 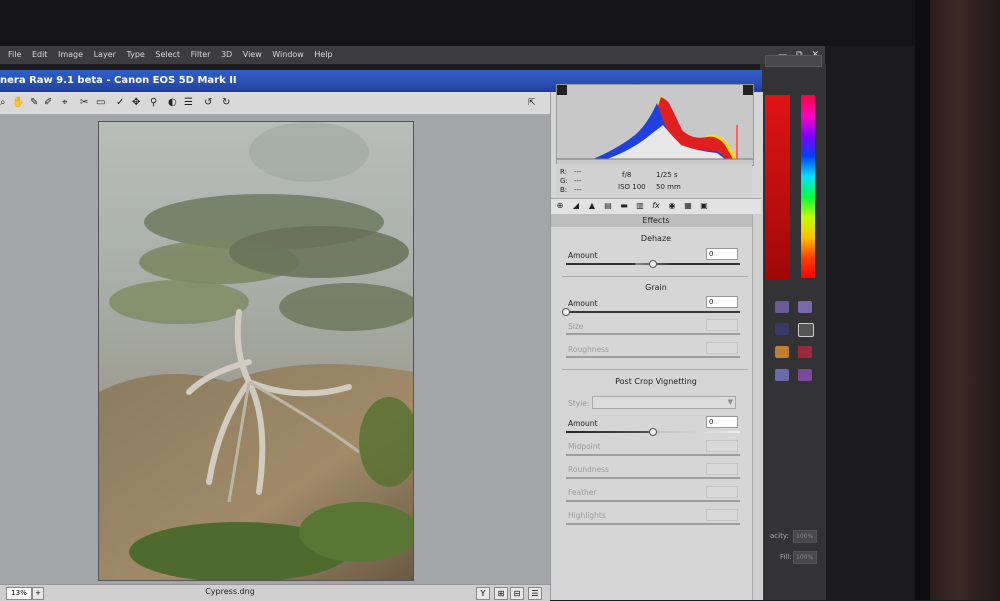 I want to click on panel-icon-brush, so click(x=782, y=375).